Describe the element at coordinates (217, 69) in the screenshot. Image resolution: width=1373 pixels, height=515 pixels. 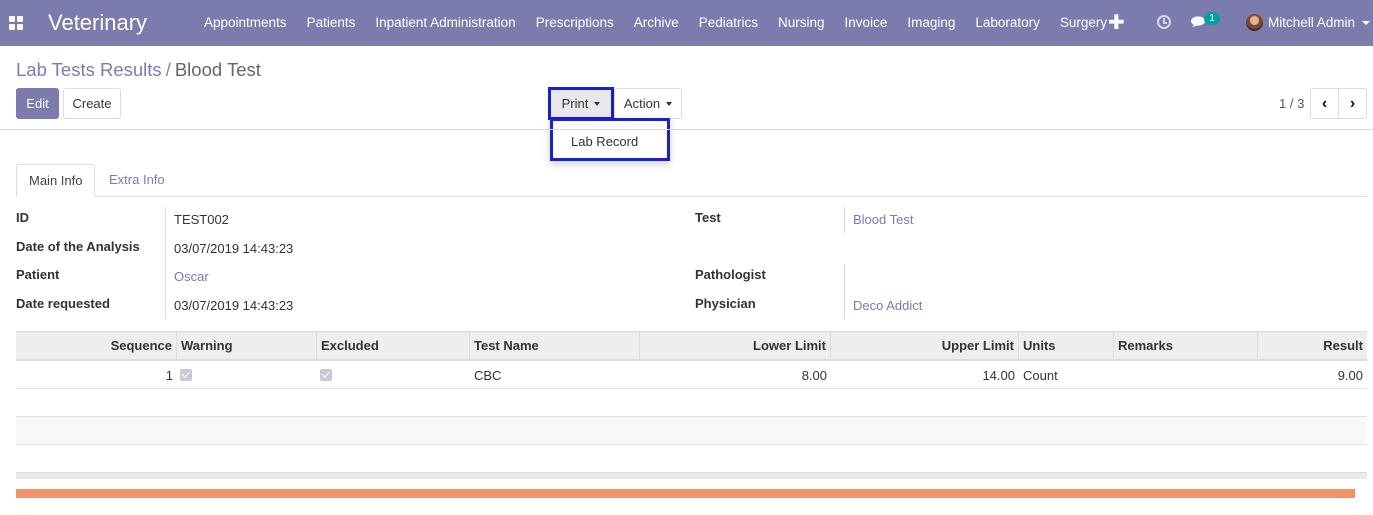
I see `breadcrumb-current: Blood Test` at that location.